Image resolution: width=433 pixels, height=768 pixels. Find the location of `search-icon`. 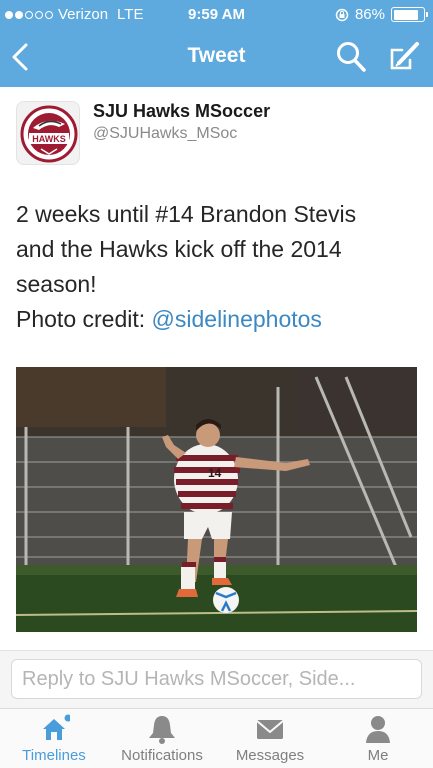

search-icon is located at coordinates (351, 57).